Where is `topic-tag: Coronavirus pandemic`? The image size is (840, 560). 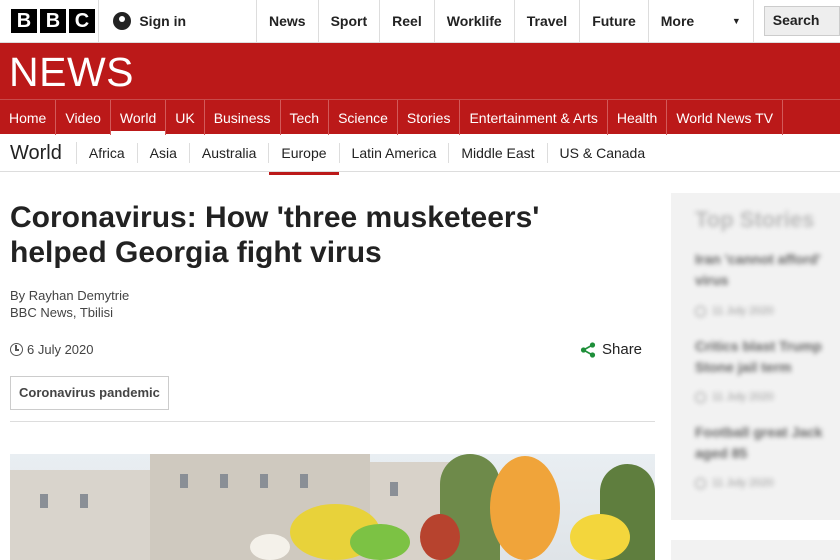 topic-tag: Coronavirus pandemic is located at coordinates (89, 393).